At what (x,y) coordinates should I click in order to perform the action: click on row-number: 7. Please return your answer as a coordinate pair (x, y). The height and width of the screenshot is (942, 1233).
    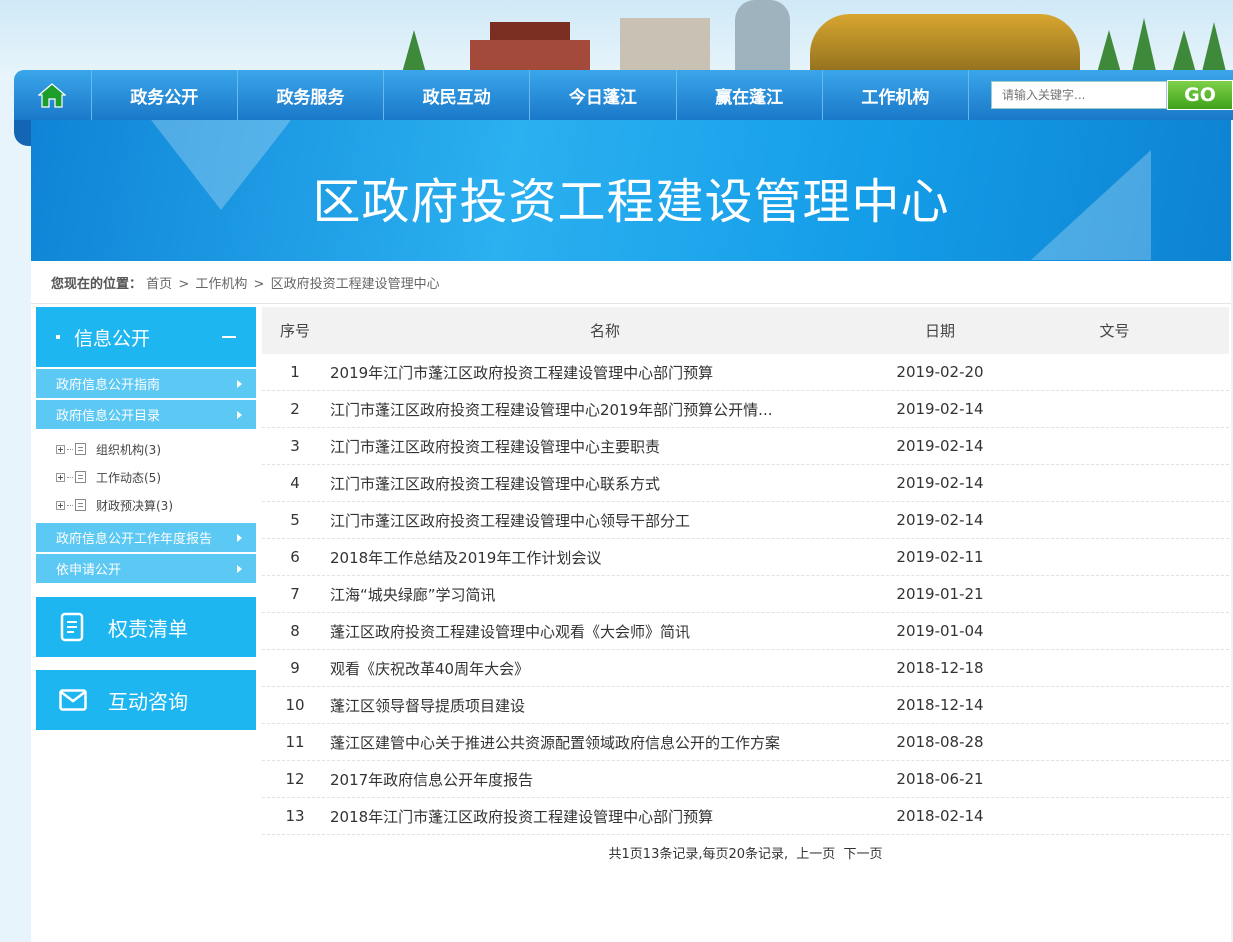
    Looking at the image, I should click on (295, 594).